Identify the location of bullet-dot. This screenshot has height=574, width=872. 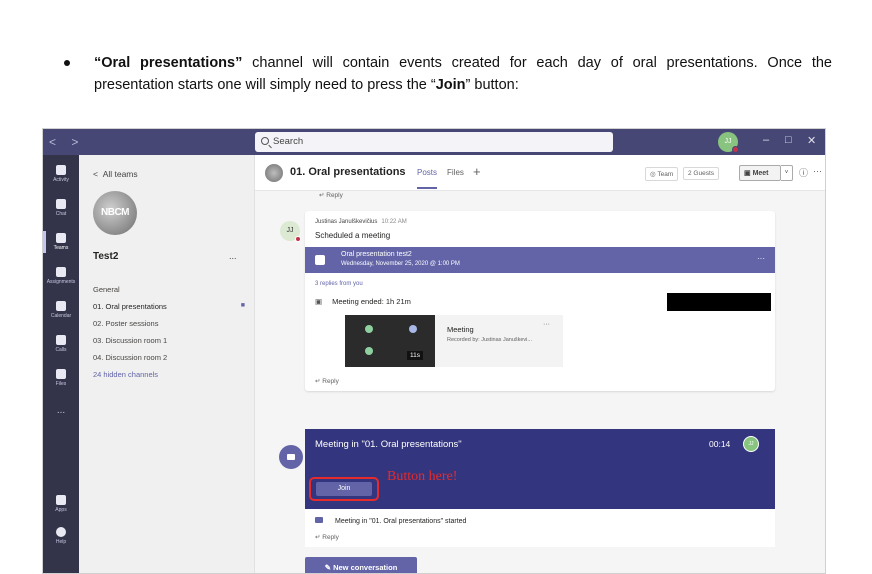
(67, 63).